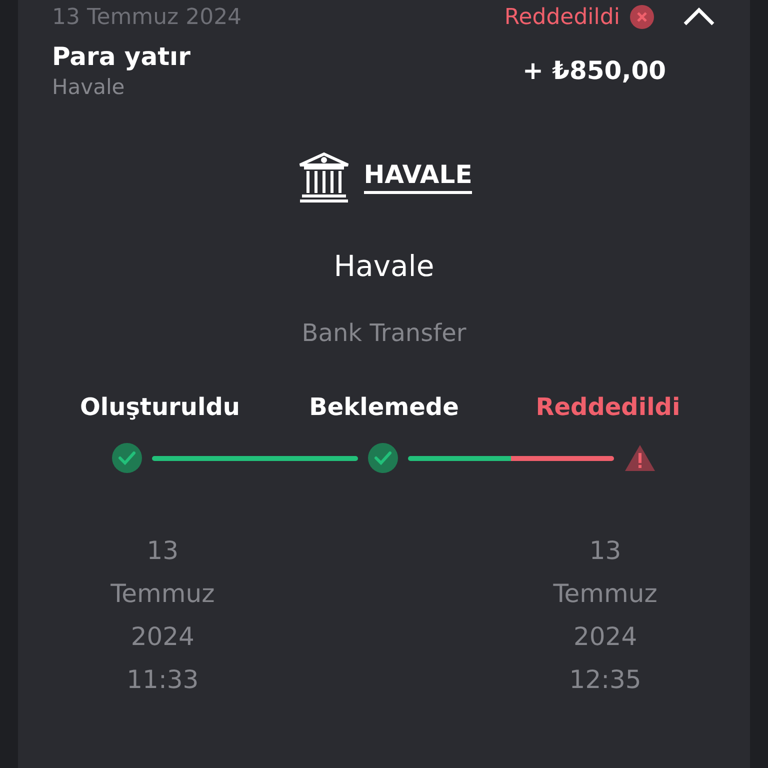 Image resolution: width=768 pixels, height=768 pixels. I want to click on transaction-title: Para yatır, so click(121, 56).